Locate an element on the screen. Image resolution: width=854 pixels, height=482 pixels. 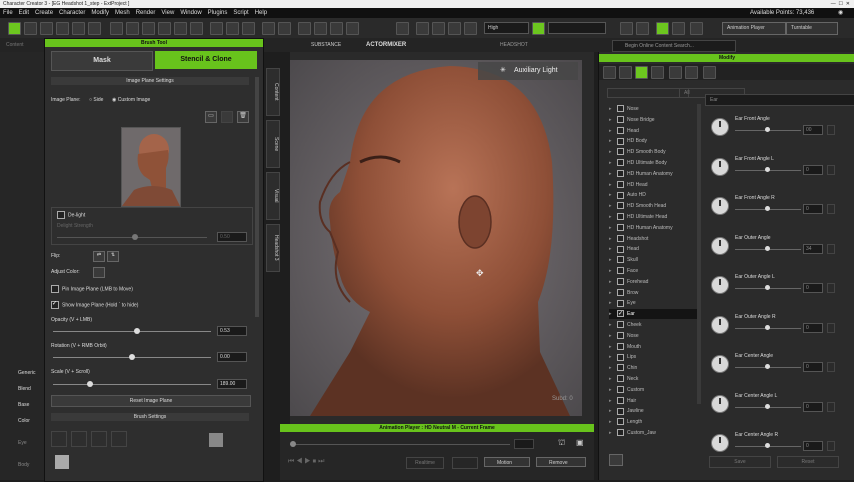
headshot-logo: HEADSHOT is located at coordinates (518, 45).